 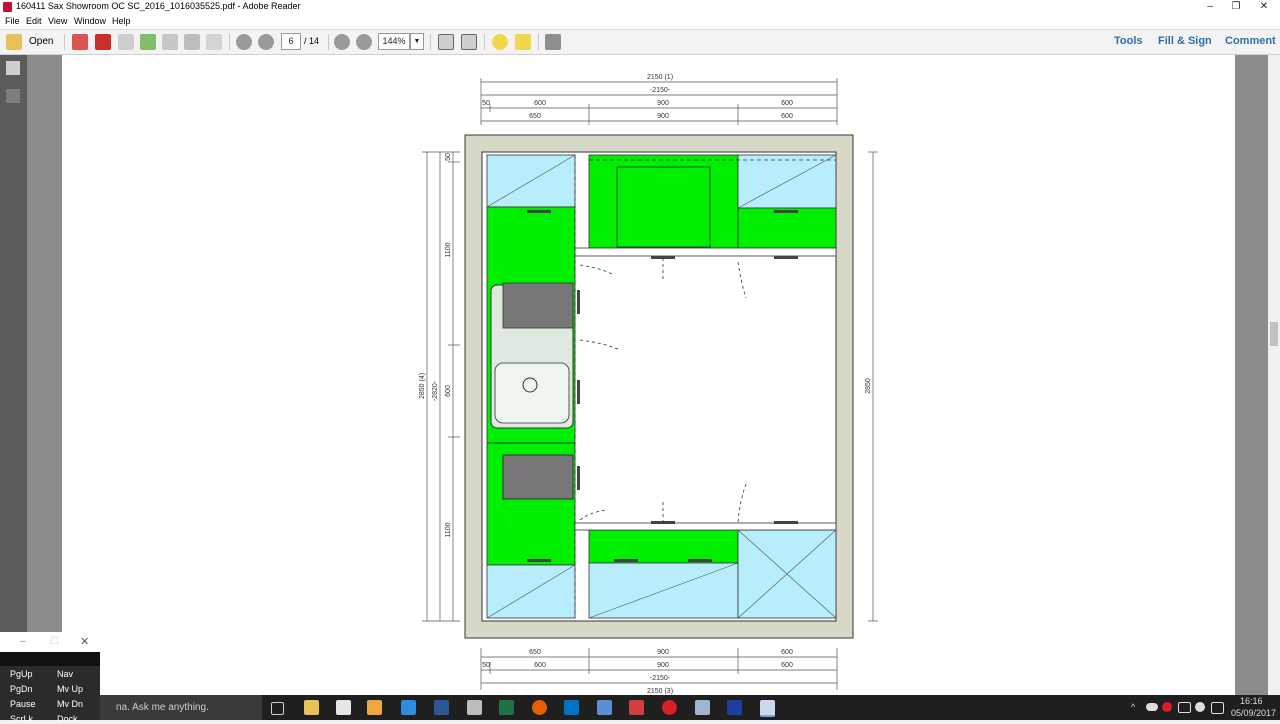 What do you see at coordinates (506, 707) in the screenshot?
I see `excel-icon` at bounding box center [506, 707].